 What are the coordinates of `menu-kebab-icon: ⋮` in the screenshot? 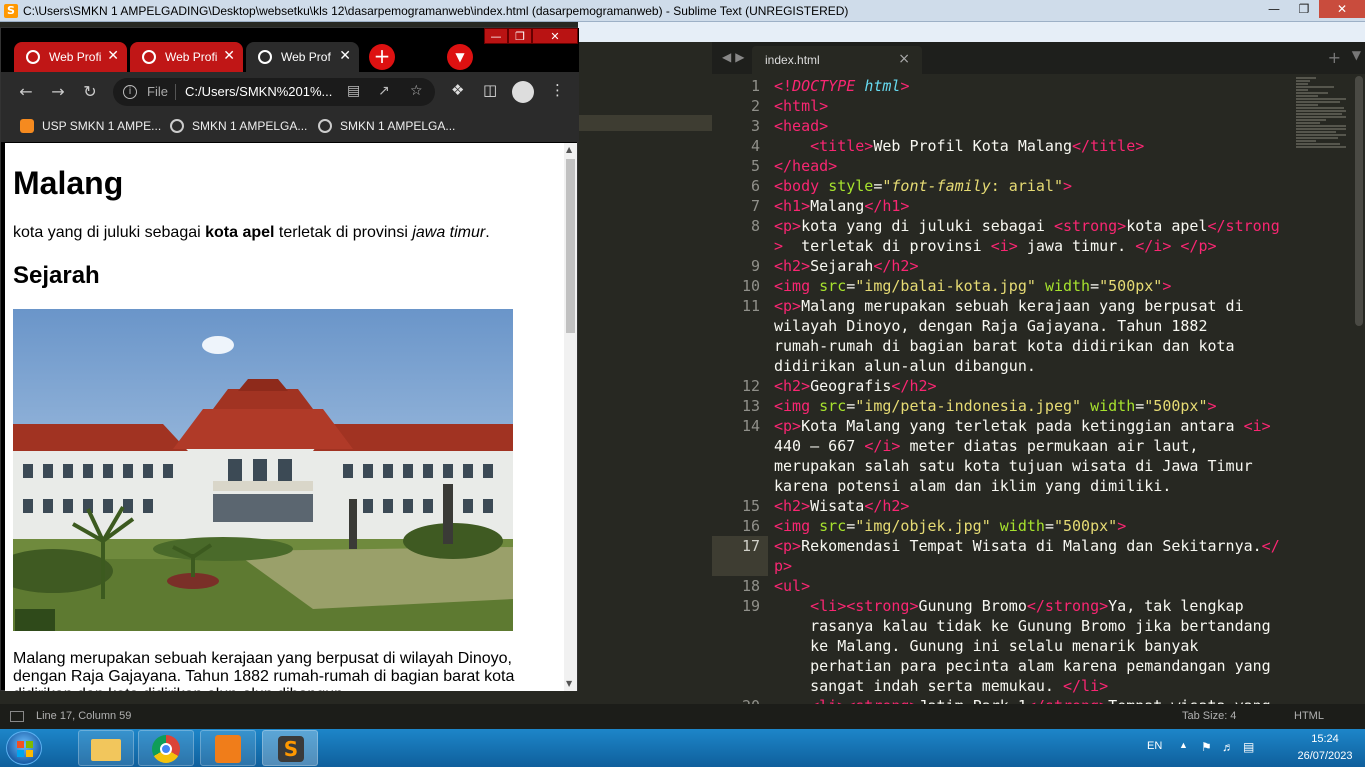 It's located at (557, 90).